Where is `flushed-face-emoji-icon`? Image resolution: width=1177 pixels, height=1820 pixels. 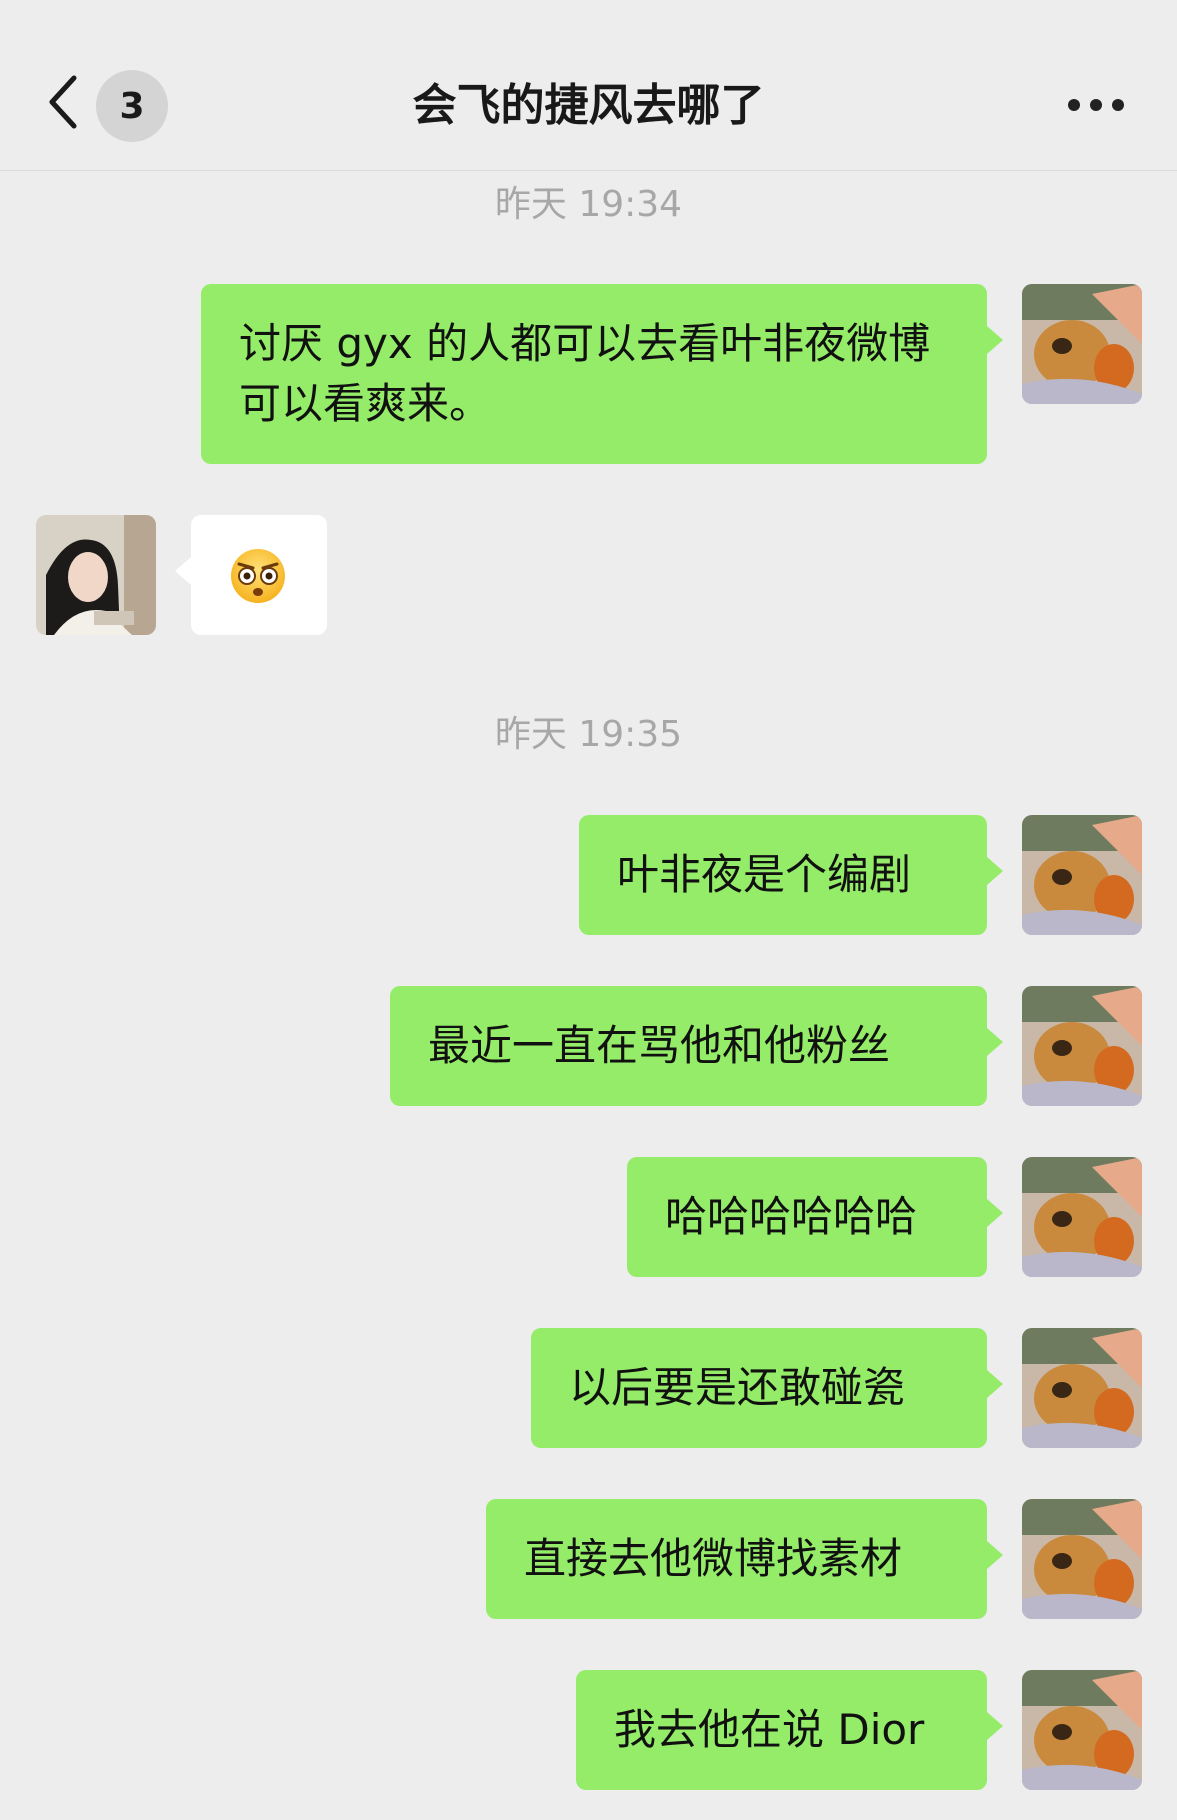
flushed-face-emoji-icon is located at coordinates (258, 584).